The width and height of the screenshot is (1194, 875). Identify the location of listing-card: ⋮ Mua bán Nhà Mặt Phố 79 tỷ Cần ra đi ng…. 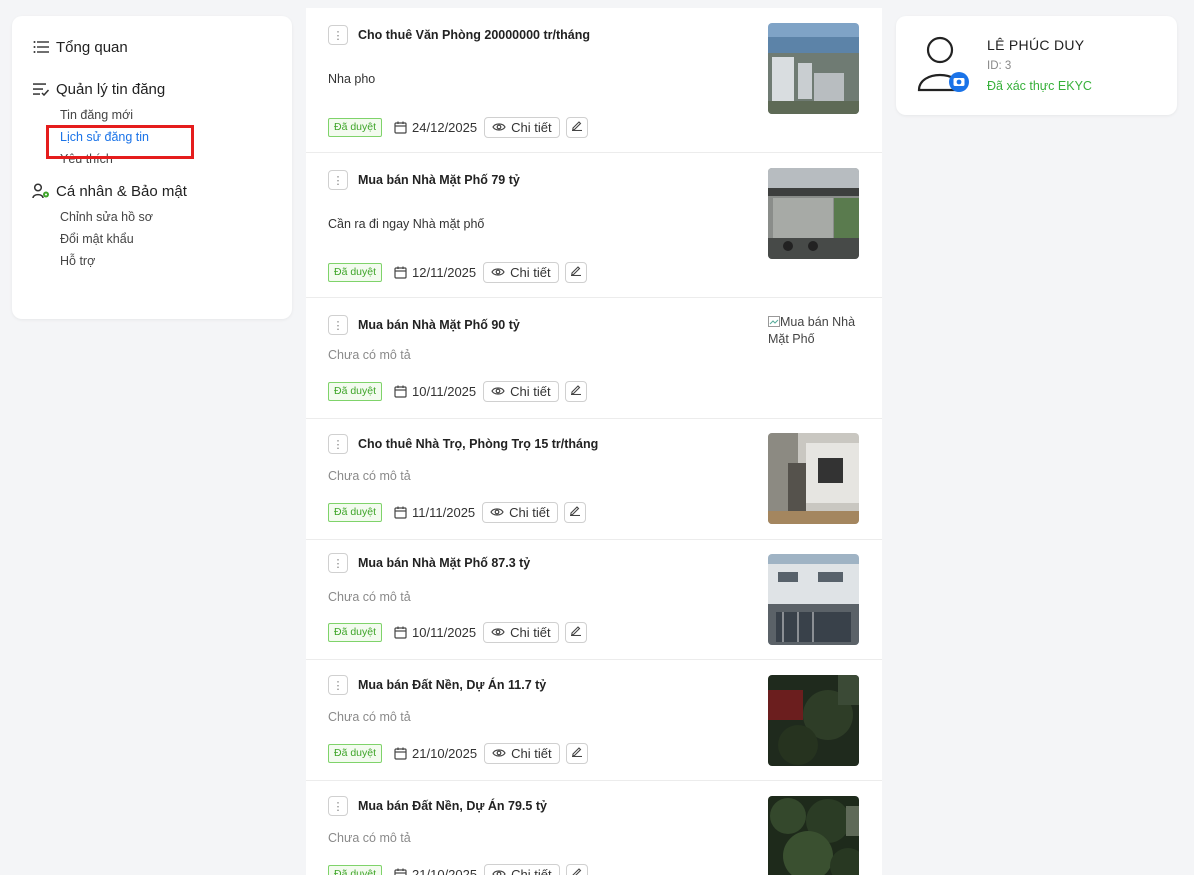
(594, 225).